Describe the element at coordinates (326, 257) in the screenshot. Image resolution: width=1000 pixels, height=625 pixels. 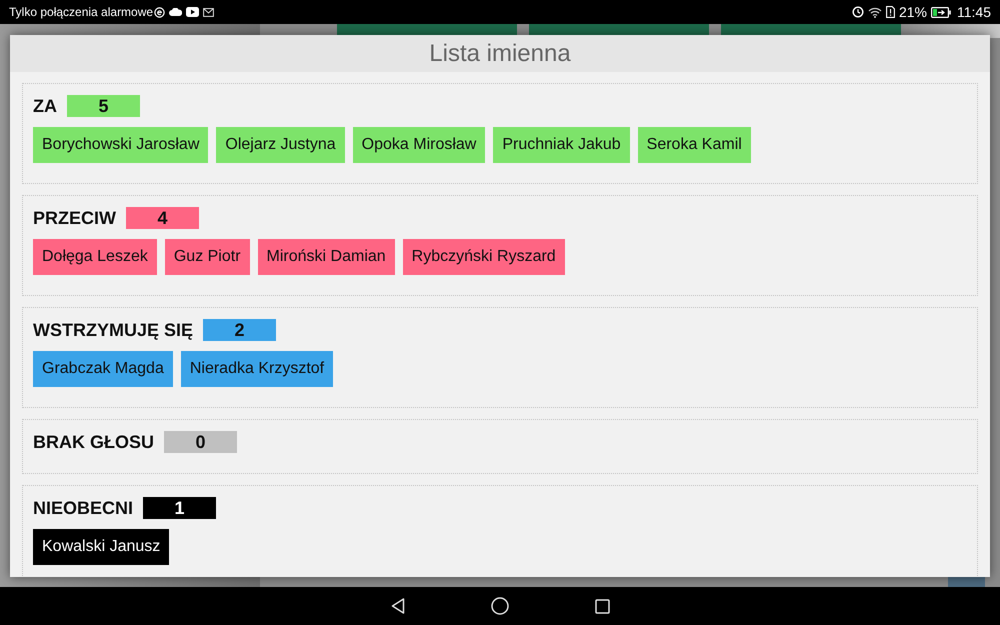
I see `member-name-chip: Miroński Damian` at that location.